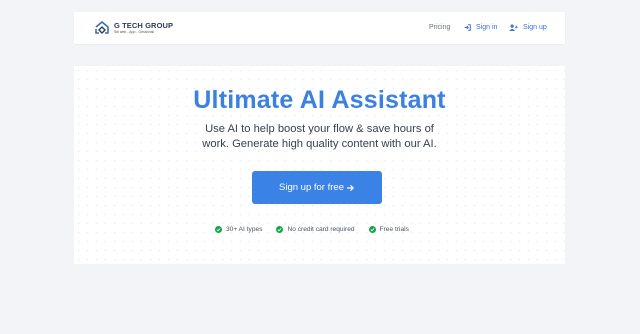 The image size is (640, 334). Describe the element at coordinates (394, 229) in the screenshot. I see `feature-label: Free trials` at that location.